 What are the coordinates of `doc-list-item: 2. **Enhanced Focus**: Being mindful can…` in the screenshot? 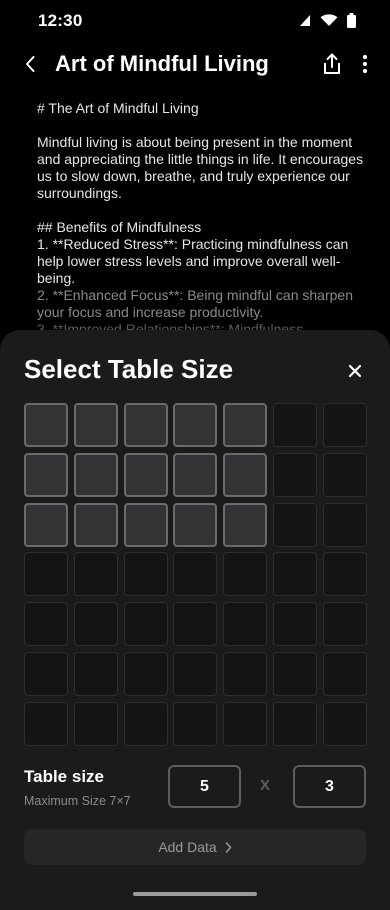 It's located at (195, 303).